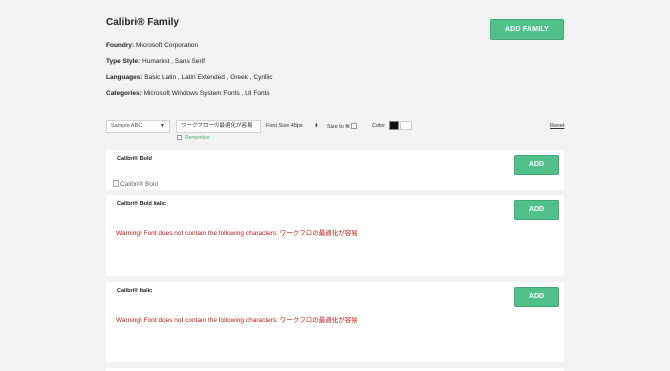  I want to click on font-size-label: Font Size 48px, so click(284, 126).